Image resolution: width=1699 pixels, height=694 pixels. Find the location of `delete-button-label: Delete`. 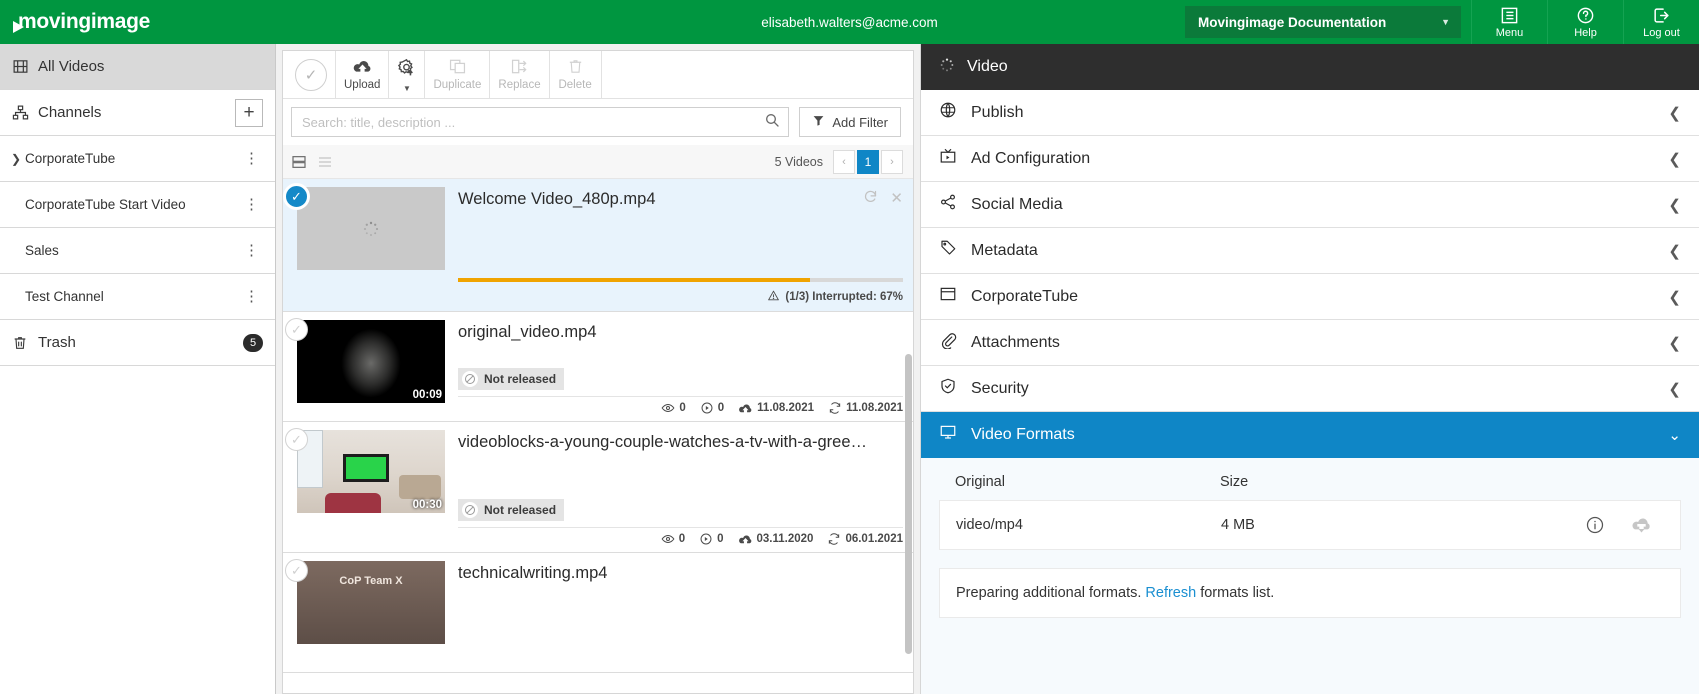

delete-button-label: Delete is located at coordinates (575, 85).